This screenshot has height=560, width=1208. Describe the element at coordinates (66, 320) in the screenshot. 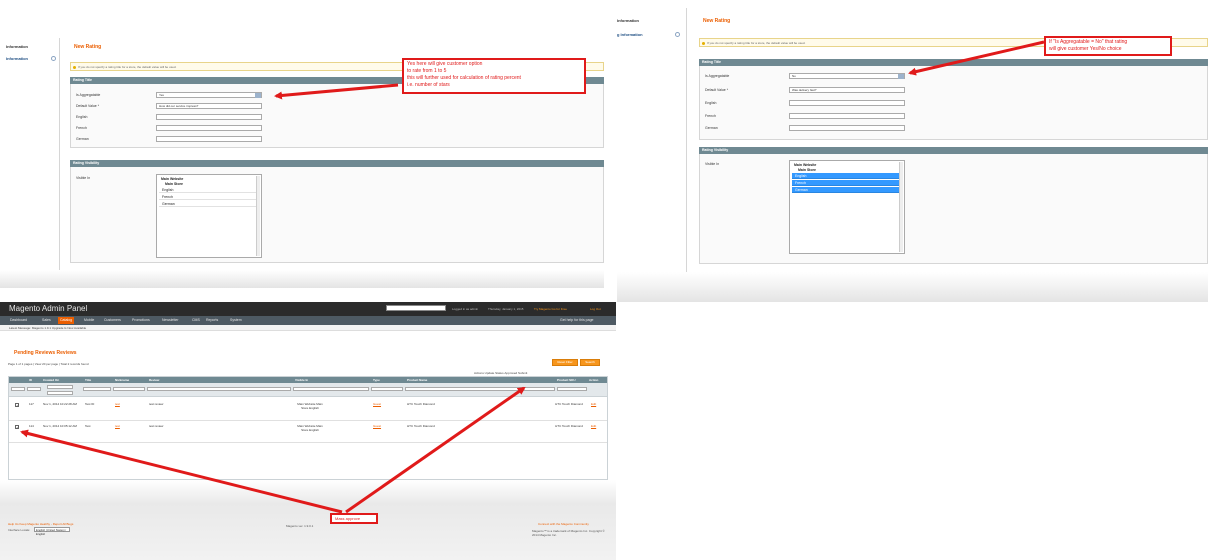

I see `nav-item-catalog: Catalog` at that location.